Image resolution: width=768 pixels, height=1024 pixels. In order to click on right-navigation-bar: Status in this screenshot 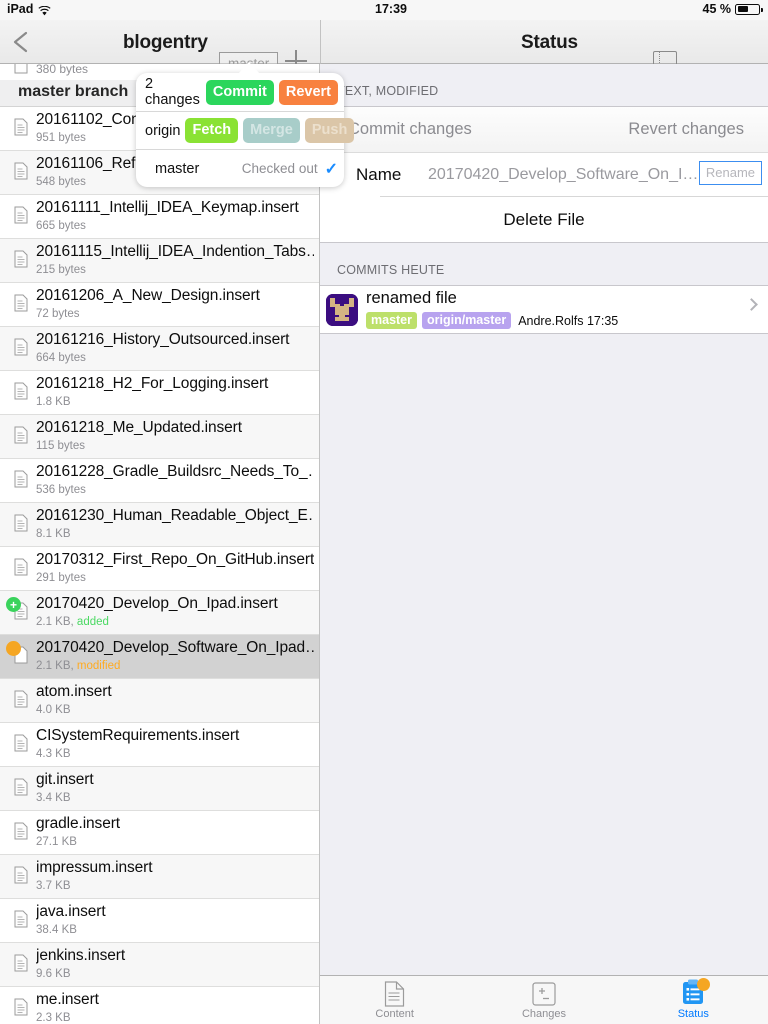, I will do `click(544, 46)`.